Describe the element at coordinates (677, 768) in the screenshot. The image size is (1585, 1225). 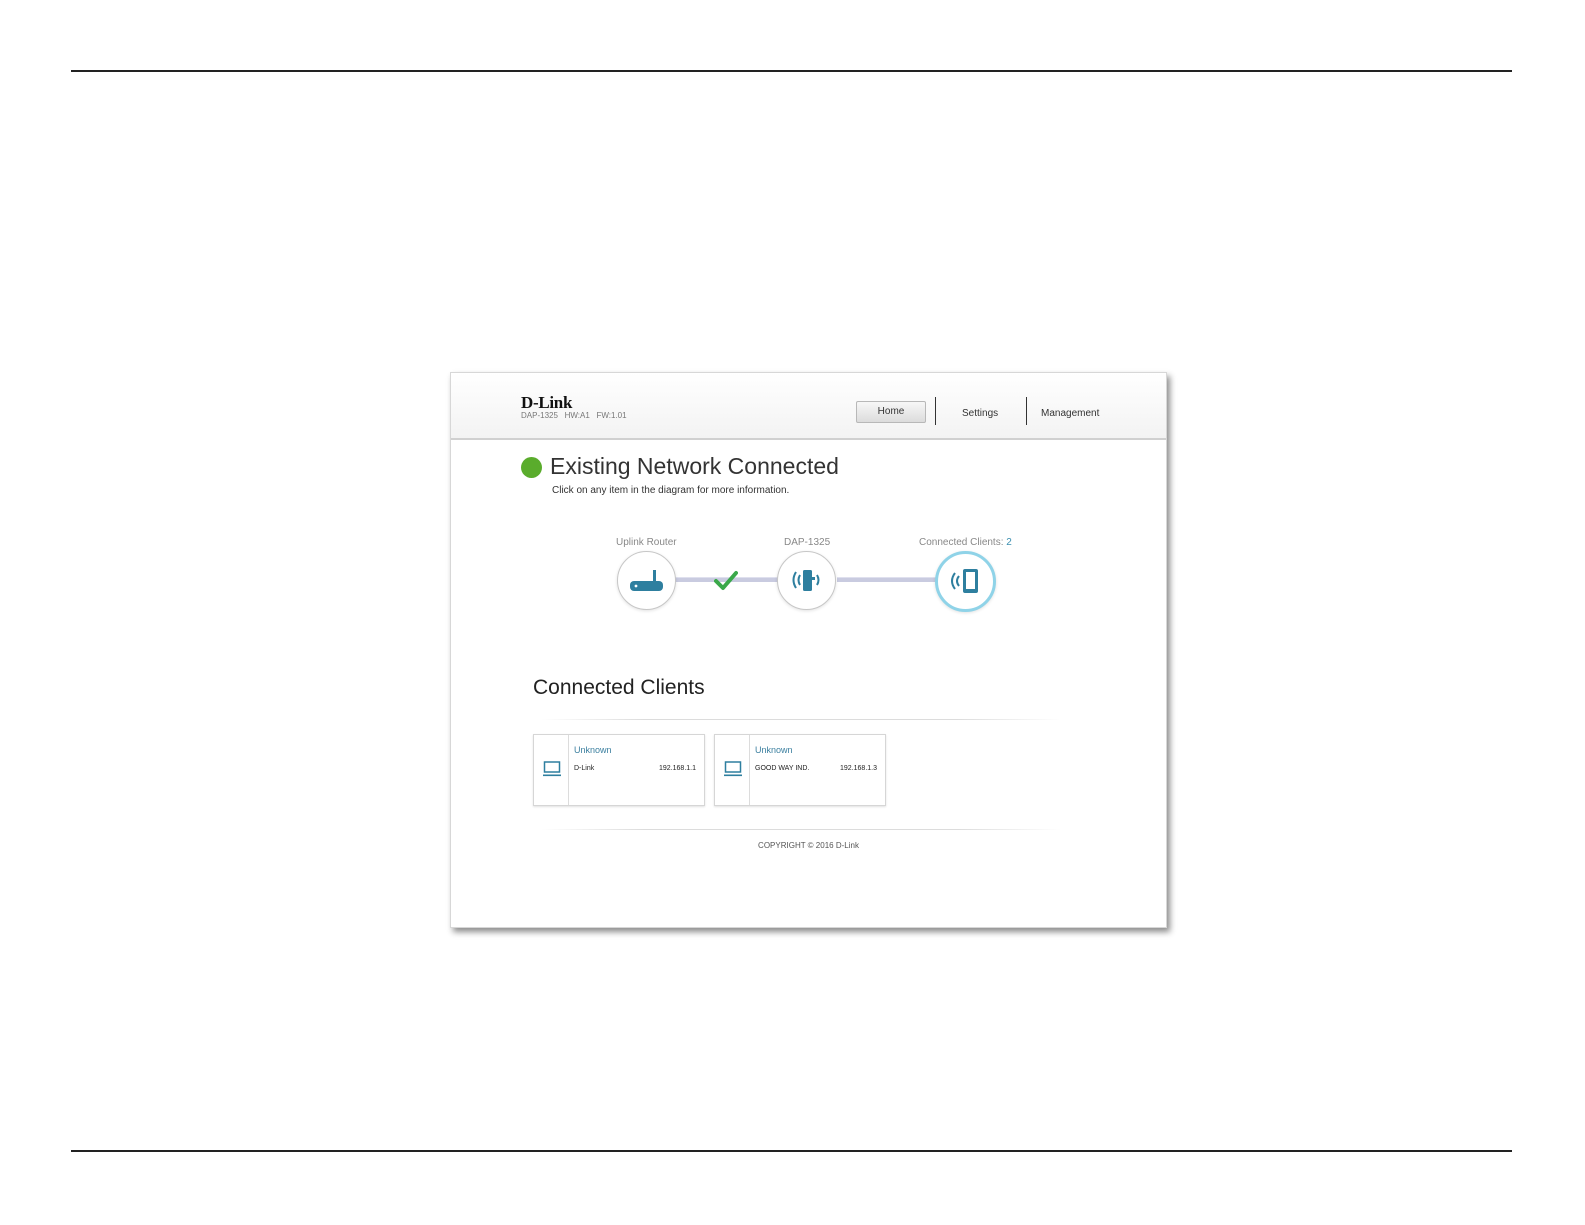
I see `client-ip: 192.168.1.1` at that location.